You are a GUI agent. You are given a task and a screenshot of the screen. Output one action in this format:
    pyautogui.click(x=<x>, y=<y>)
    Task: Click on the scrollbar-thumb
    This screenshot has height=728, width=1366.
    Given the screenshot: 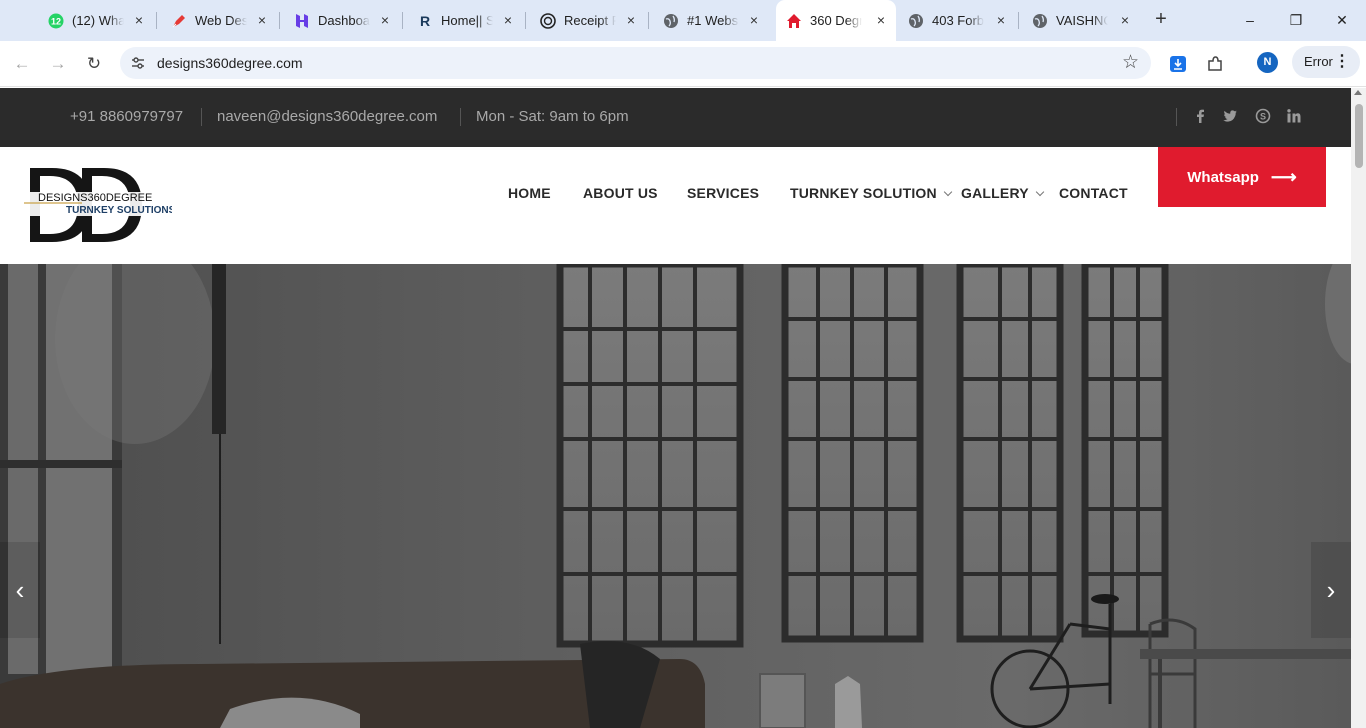 What is the action you would take?
    pyautogui.click(x=1359, y=136)
    